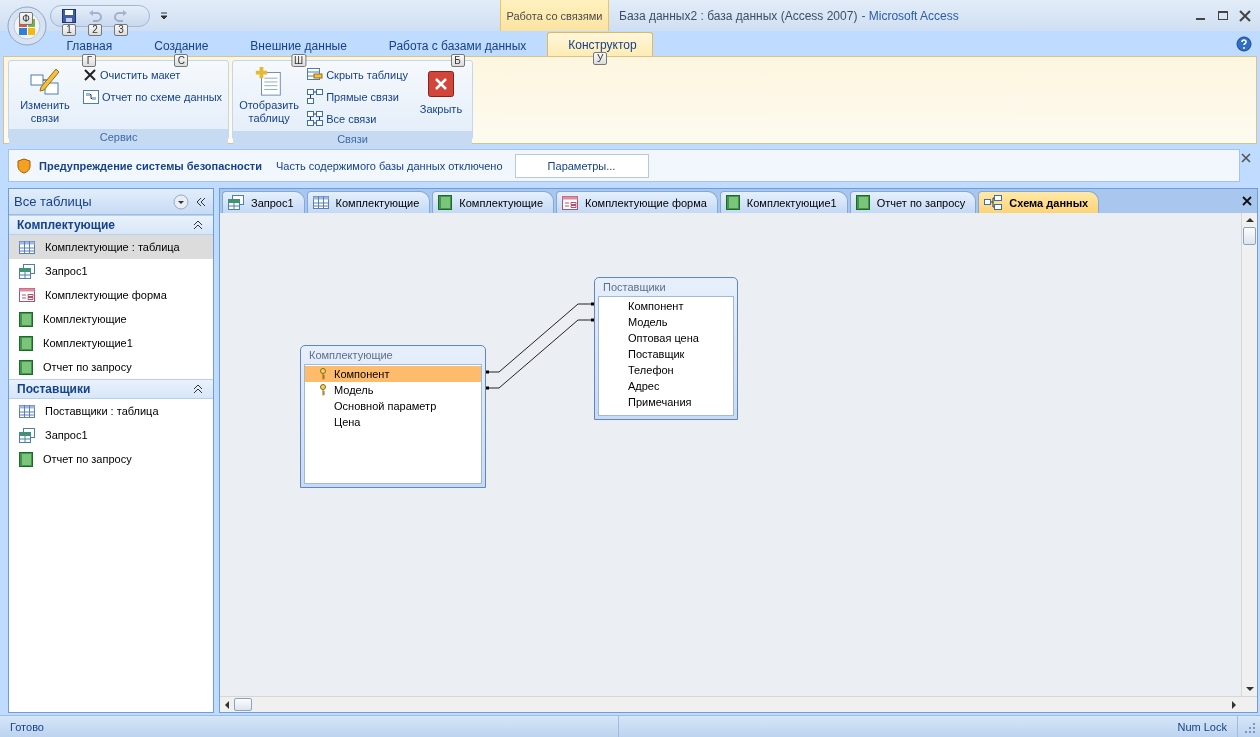 The width and height of the screenshot is (1260, 737). What do you see at coordinates (666, 354) in the screenshot?
I see `field-row: Поставщик` at bounding box center [666, 354].